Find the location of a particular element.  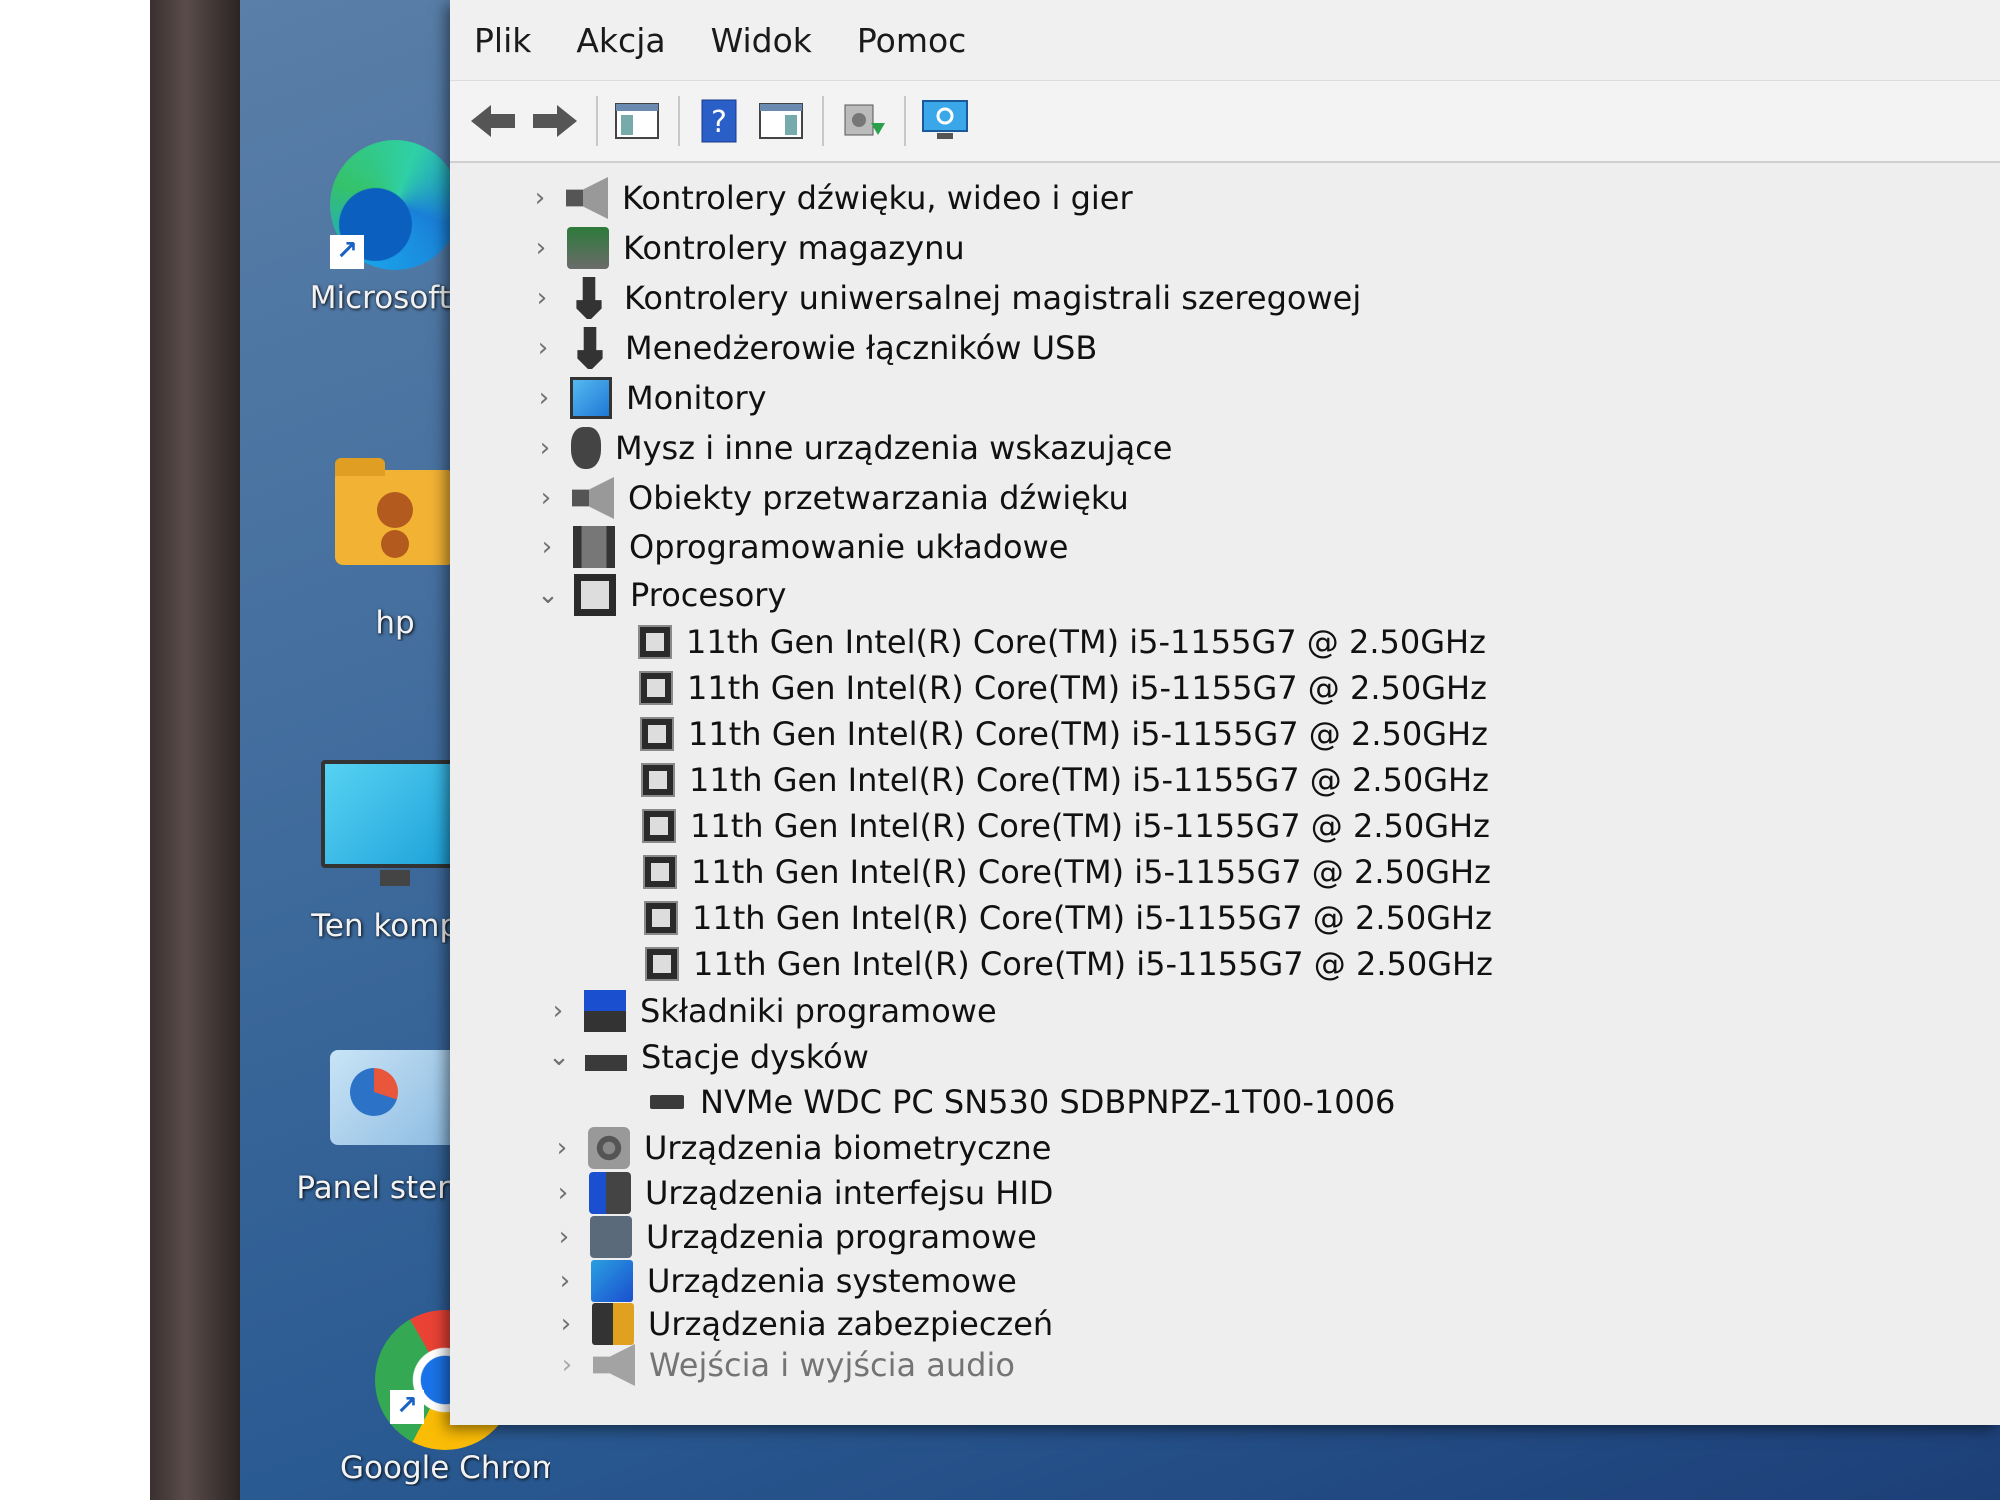

usb-icon is located at coordinates (589, 298).